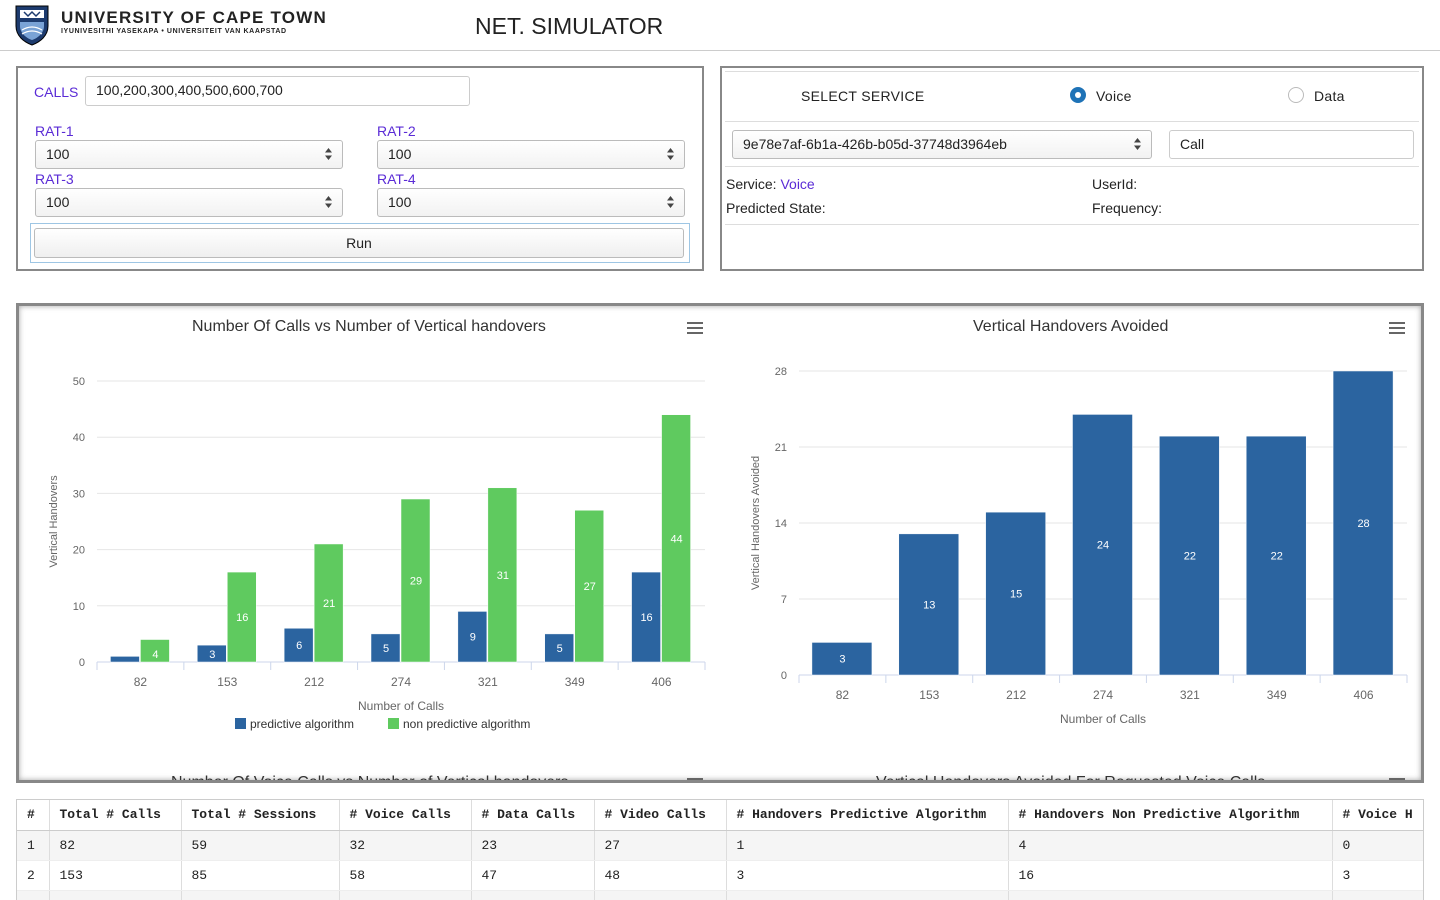 This screenshot has height=900, width=1440. I want to click on data-label: 4, so click(155, 655).